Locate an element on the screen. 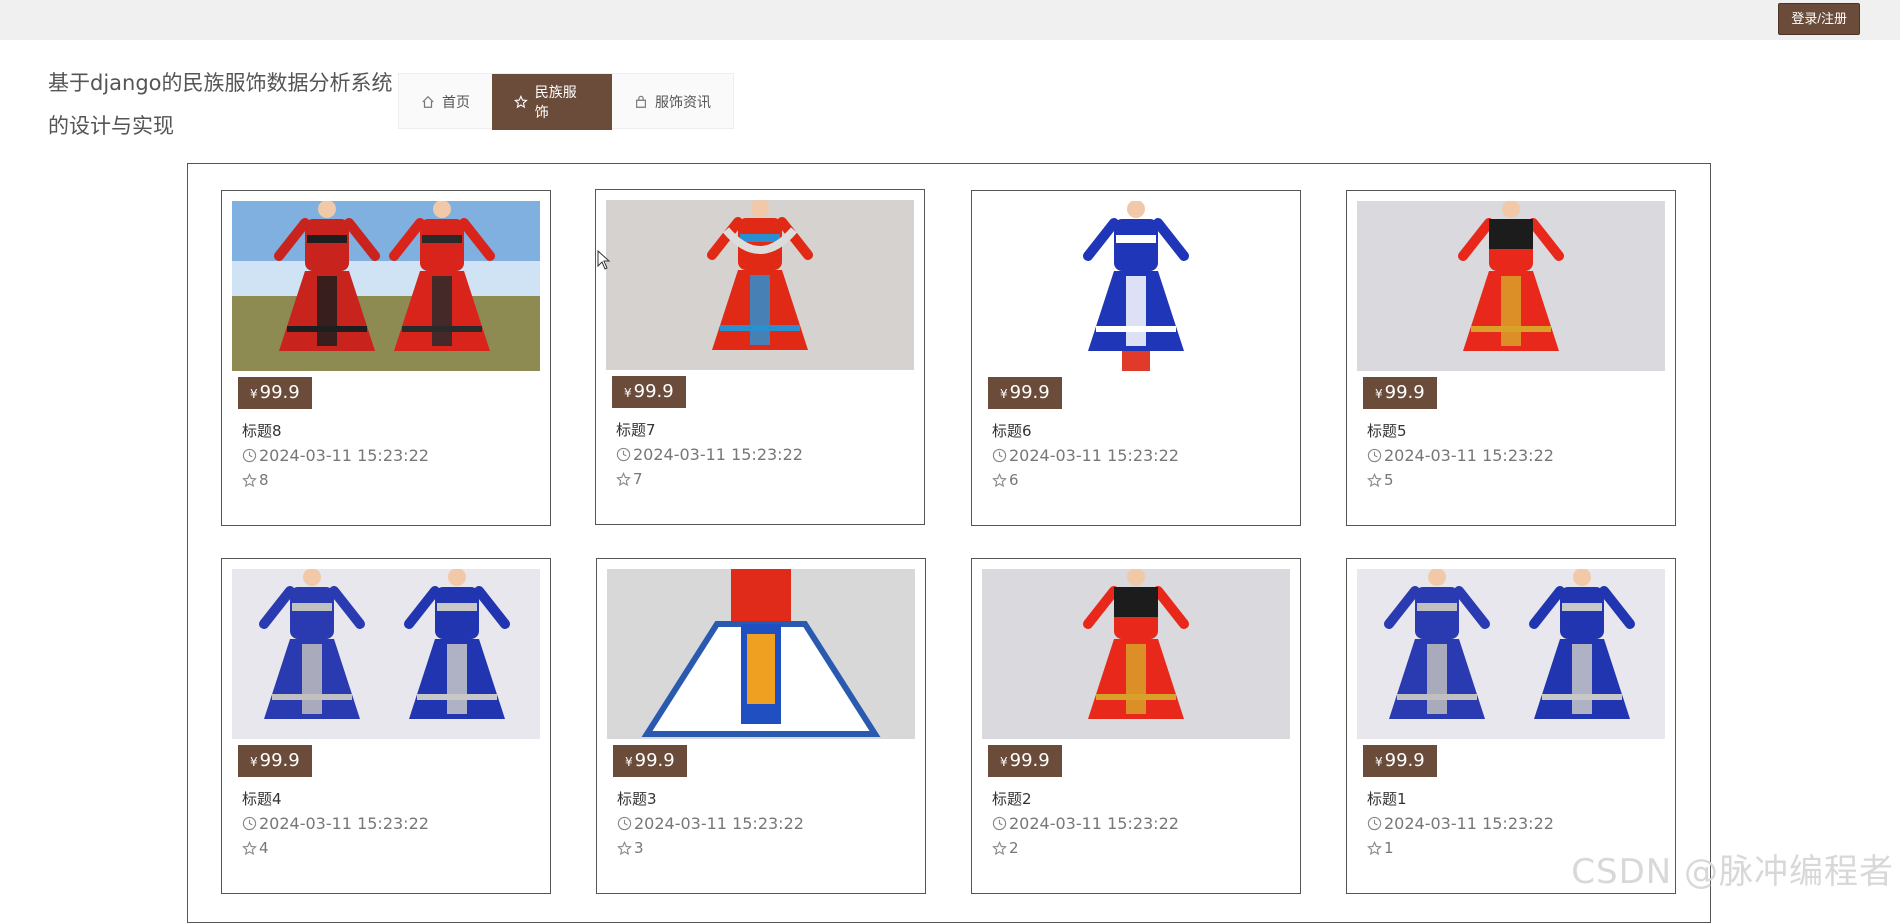 This screenshot has width=1900, height=923. likes-count: 6 is located at coordinates (1014, 480).